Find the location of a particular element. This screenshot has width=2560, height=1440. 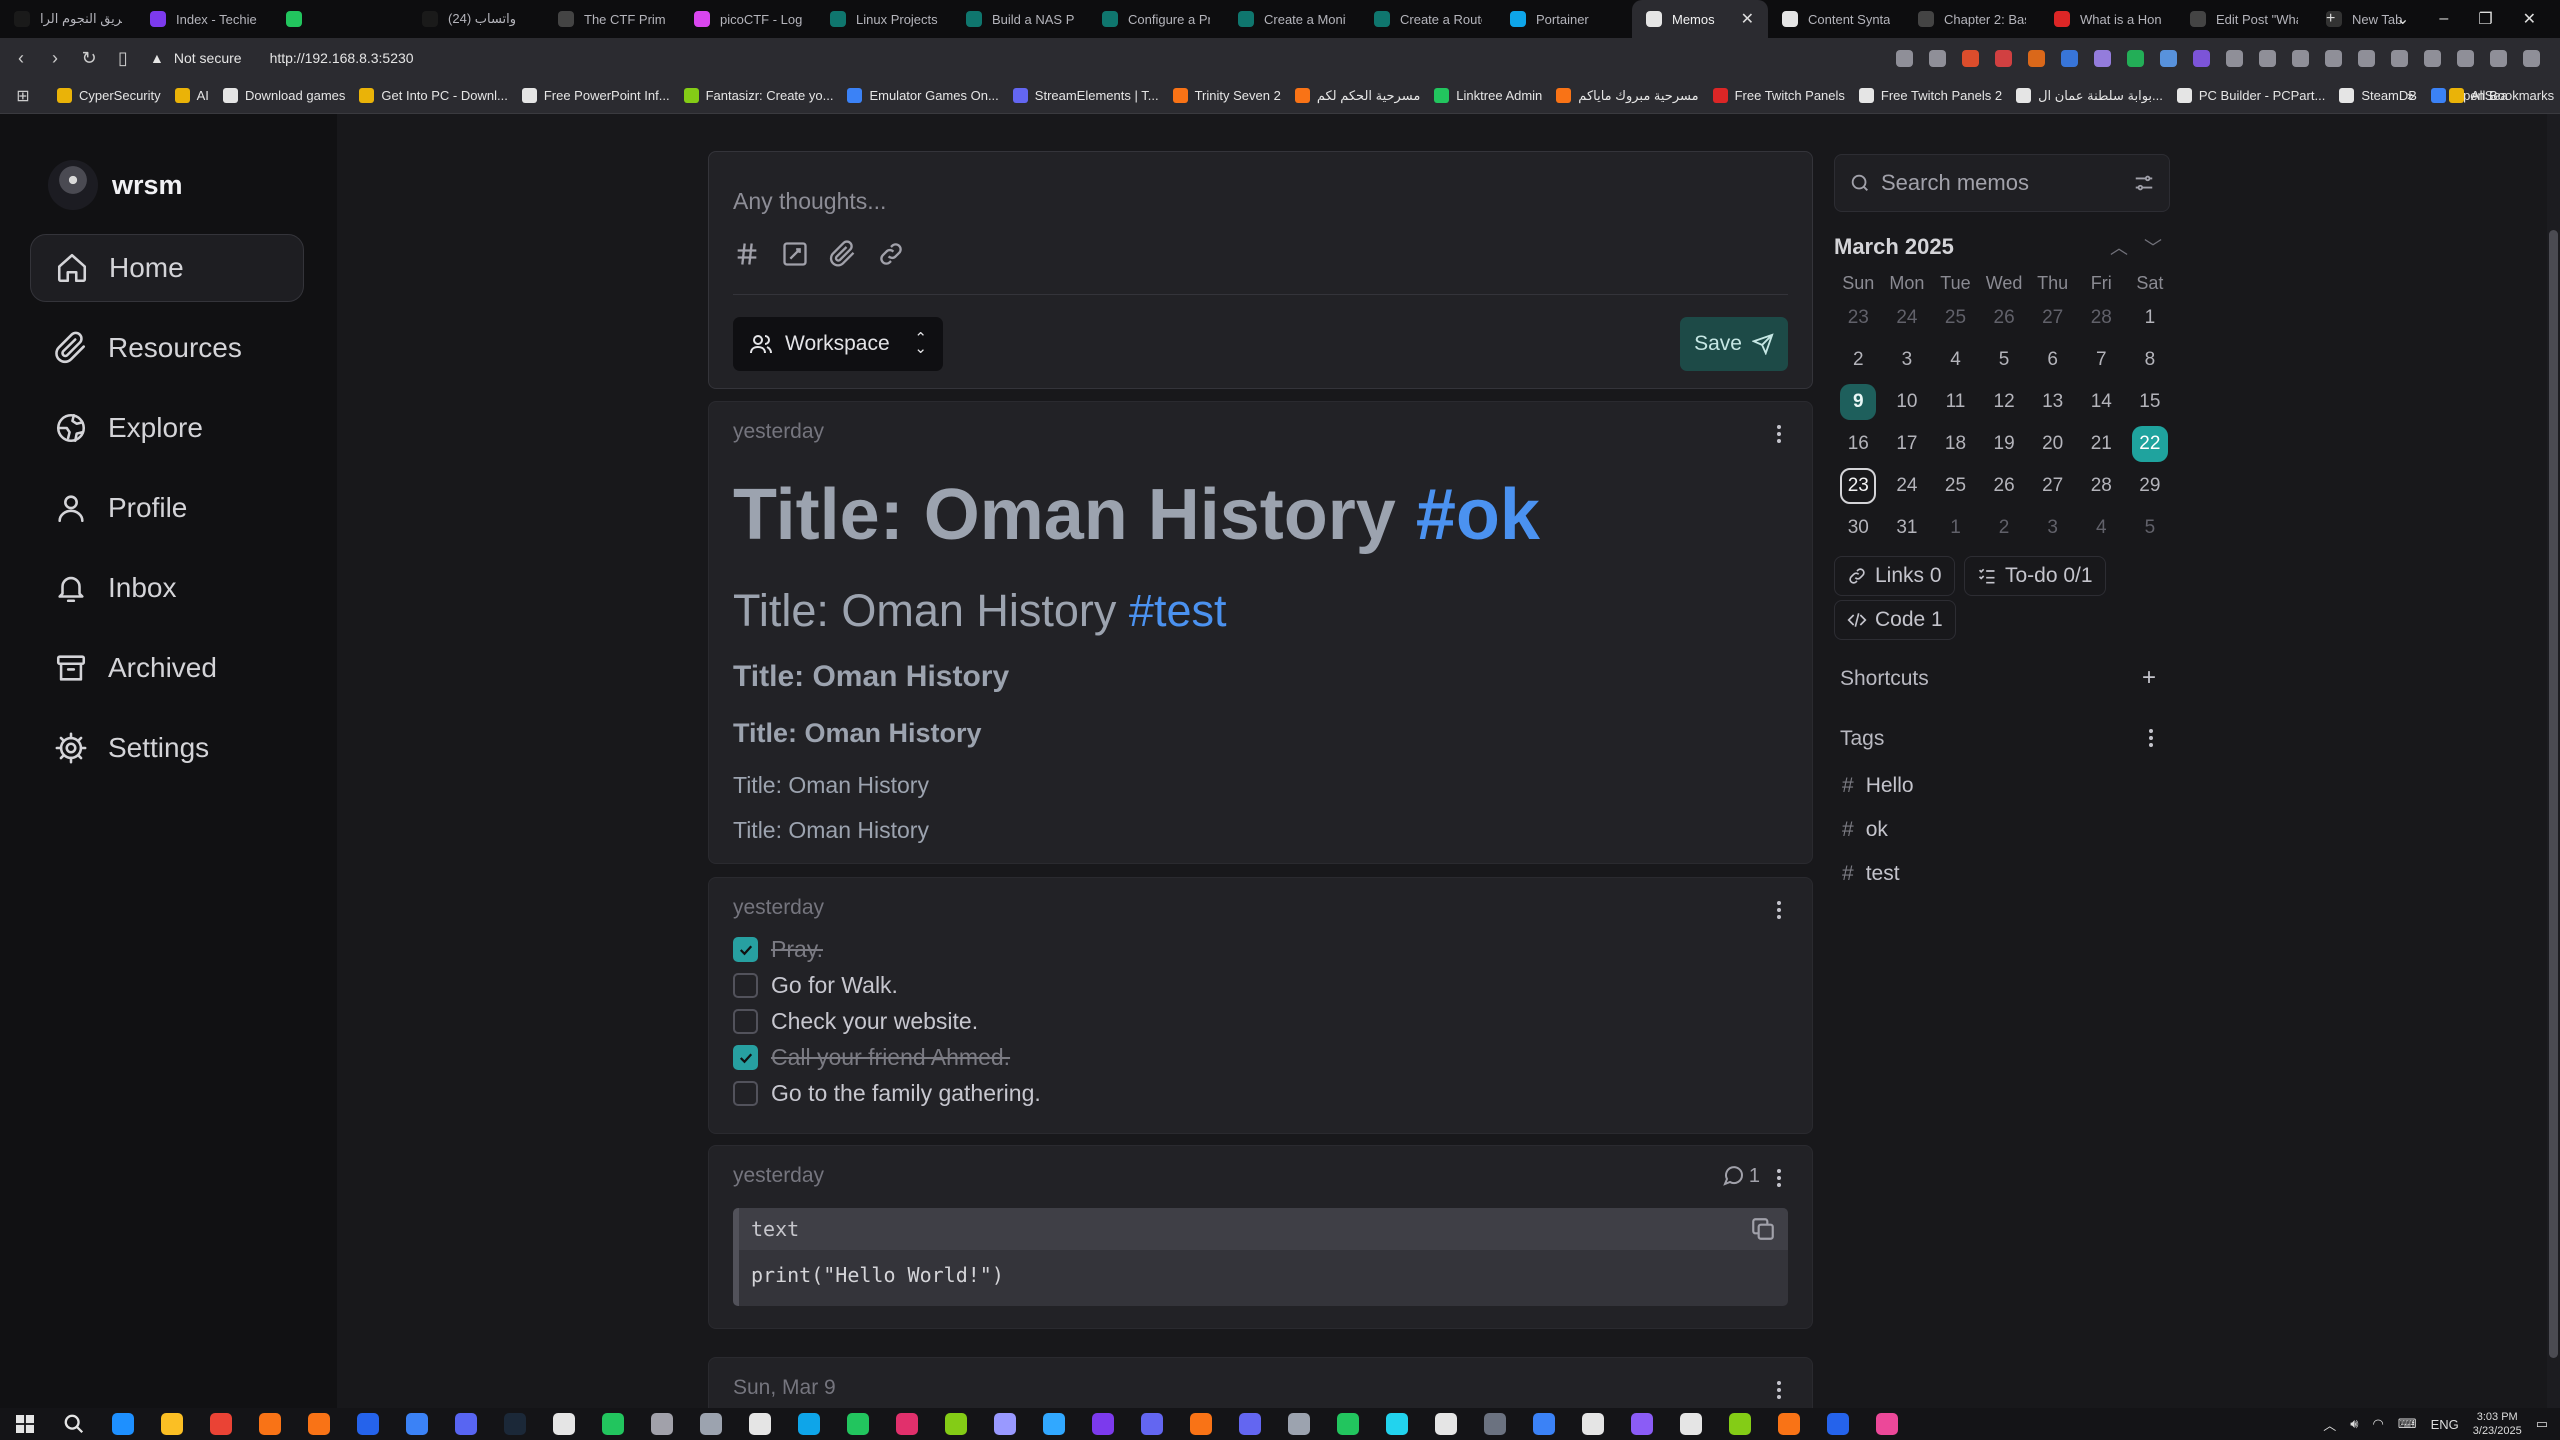

calendar-day: 7 is located at coordinates (2101, 360).